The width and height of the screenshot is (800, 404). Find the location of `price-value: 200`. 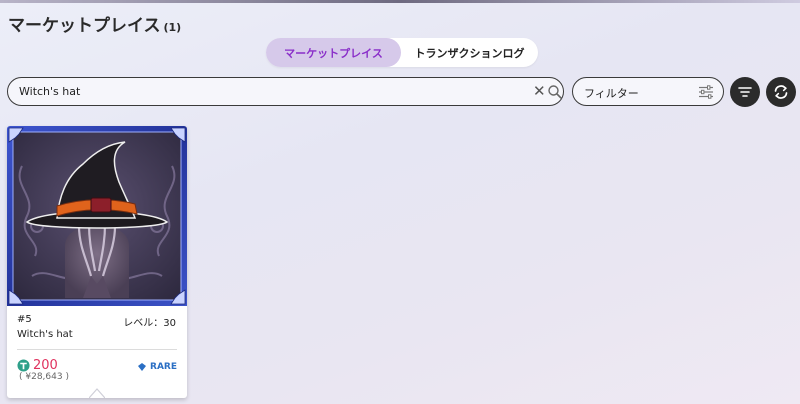

price-value: 200 is located at coordinates (45, 365).